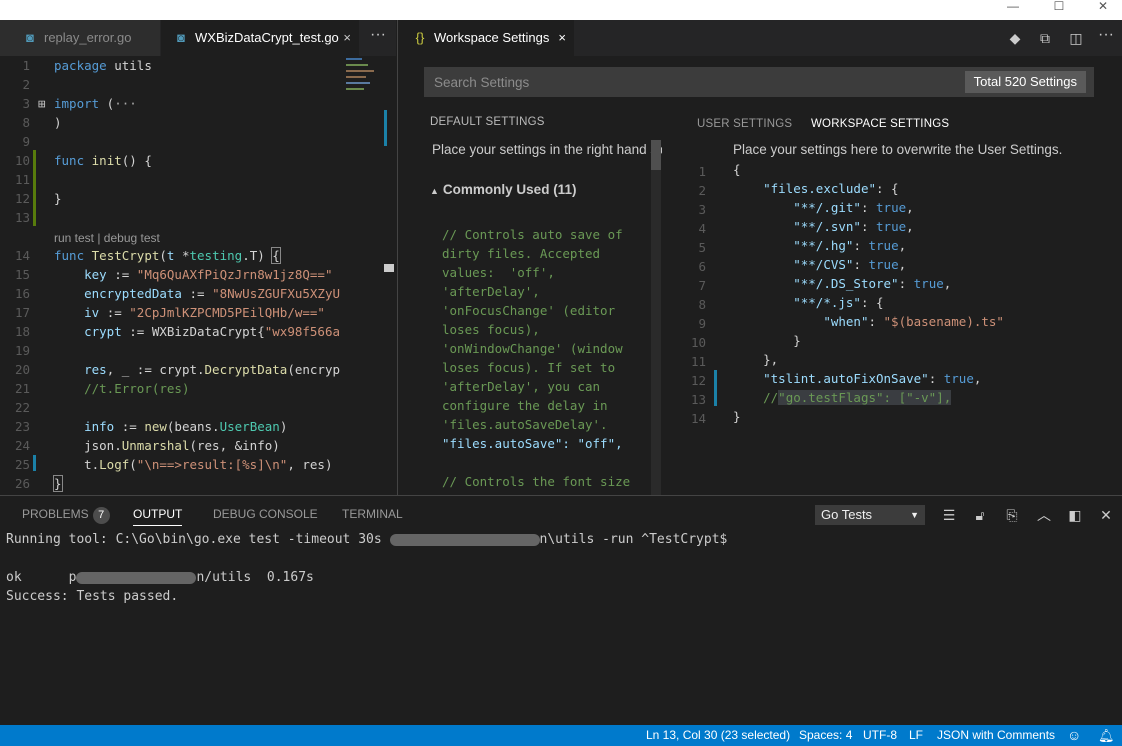 The width and height of the screenshot is (1122, 746). What do you see at coordinates (22, 274) in the screenshot?
I see `line-number: 15` at bounding box center [22, 274].